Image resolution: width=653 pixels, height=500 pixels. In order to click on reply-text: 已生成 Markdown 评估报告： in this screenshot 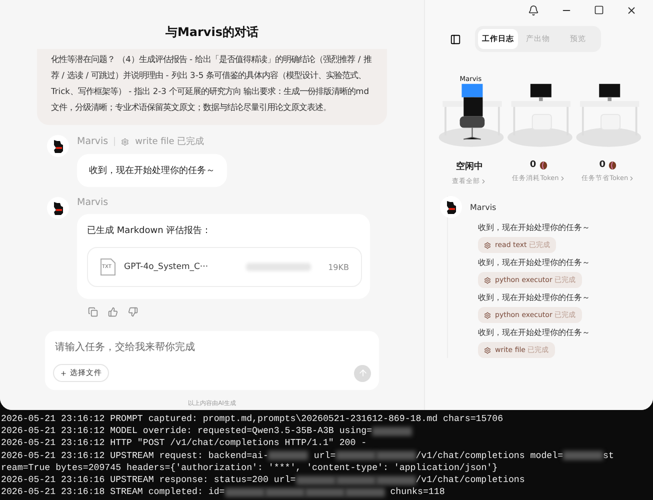, I will do `click(149, 230)`.